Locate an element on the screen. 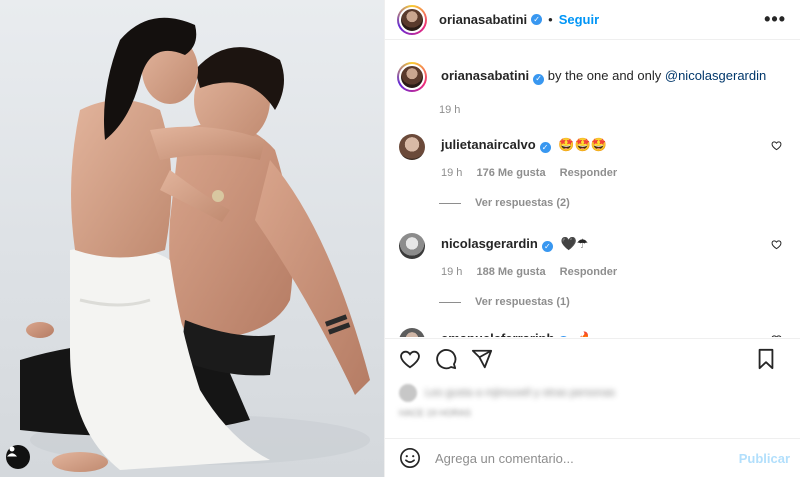 This screenshot has height=477, width=800. commenter-username: emanueleferrariph is located at coordinates (497, 334).